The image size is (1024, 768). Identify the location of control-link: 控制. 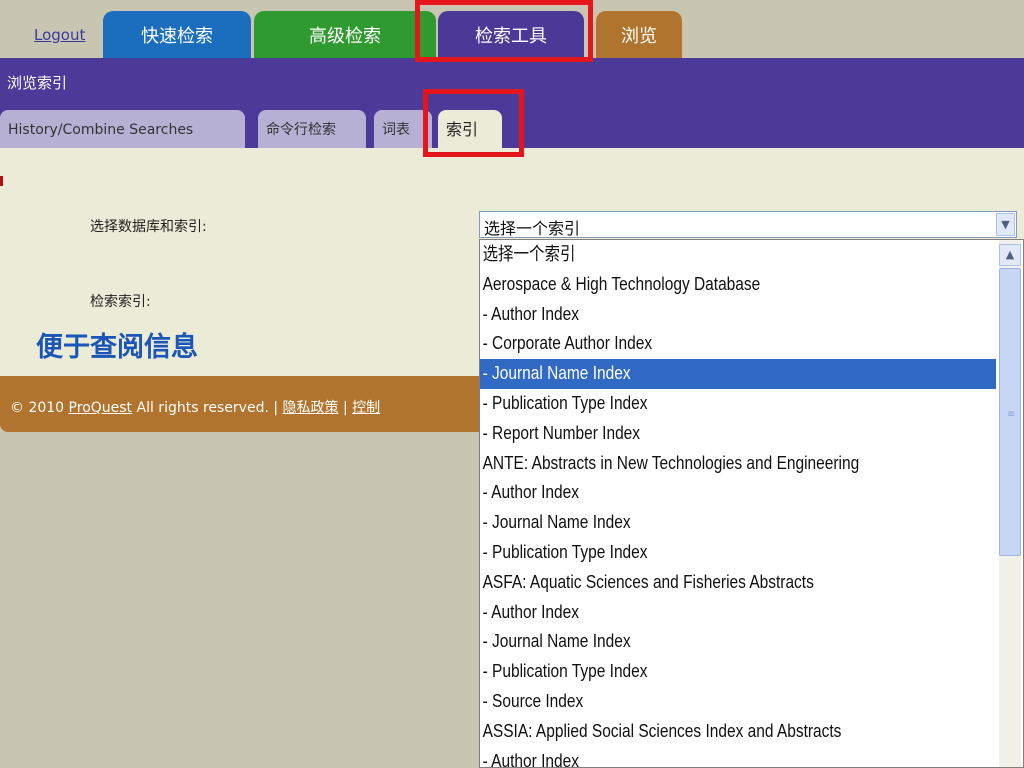
(366, 408).